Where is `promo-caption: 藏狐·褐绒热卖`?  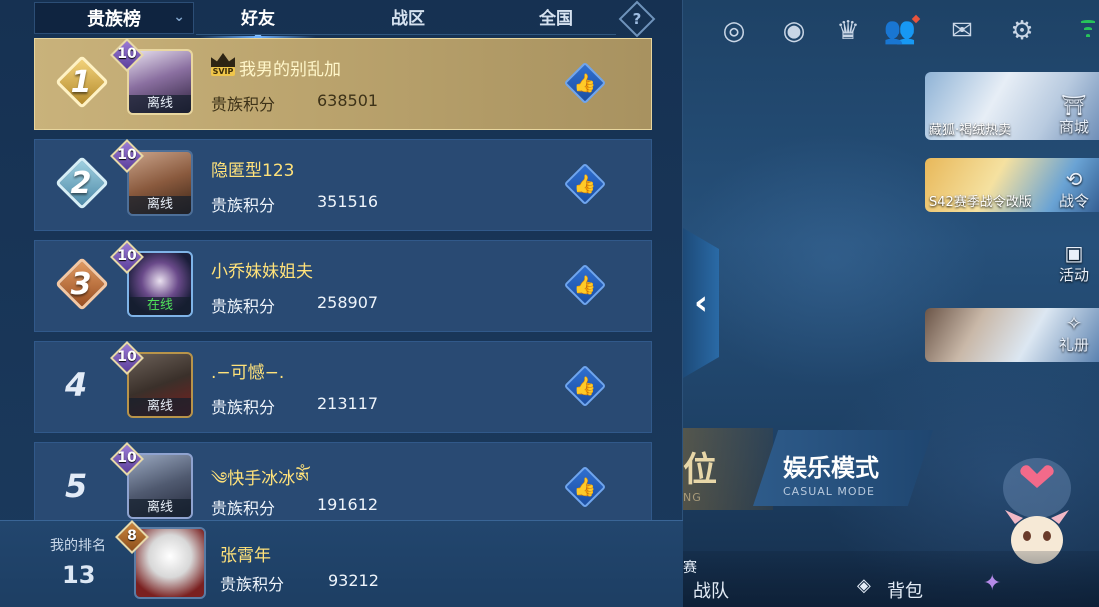
promo-caption: 藏狐·褐绒热卖 is located at coordinates (970, 130).